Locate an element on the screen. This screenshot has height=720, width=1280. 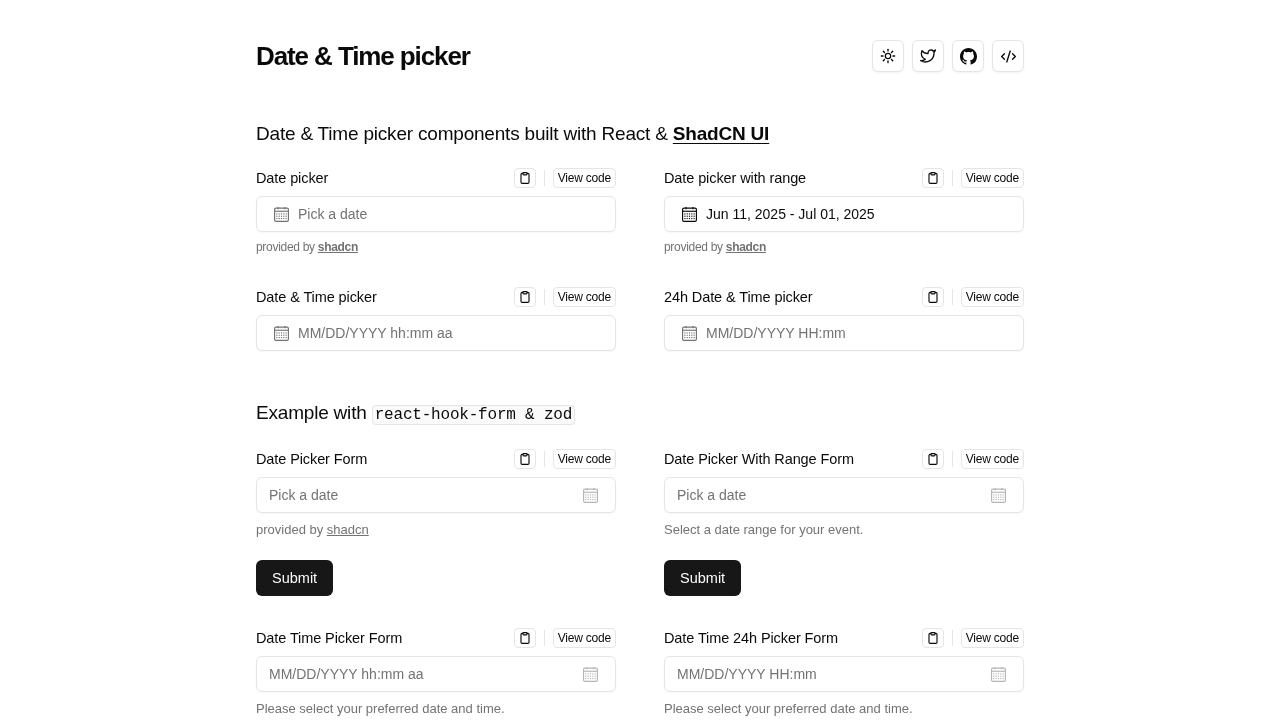
github-icon is located at coordinates (968, 56).